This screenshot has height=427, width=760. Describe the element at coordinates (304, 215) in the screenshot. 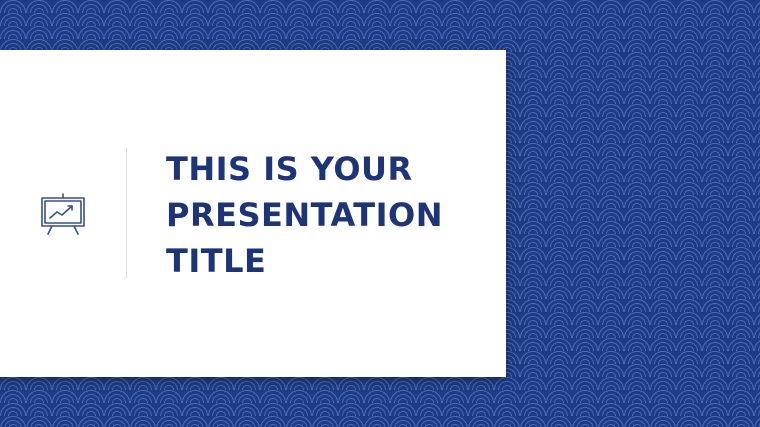

I see `presentation-title: THIS IS YOUR PRESENTATION TITLE` at that location.